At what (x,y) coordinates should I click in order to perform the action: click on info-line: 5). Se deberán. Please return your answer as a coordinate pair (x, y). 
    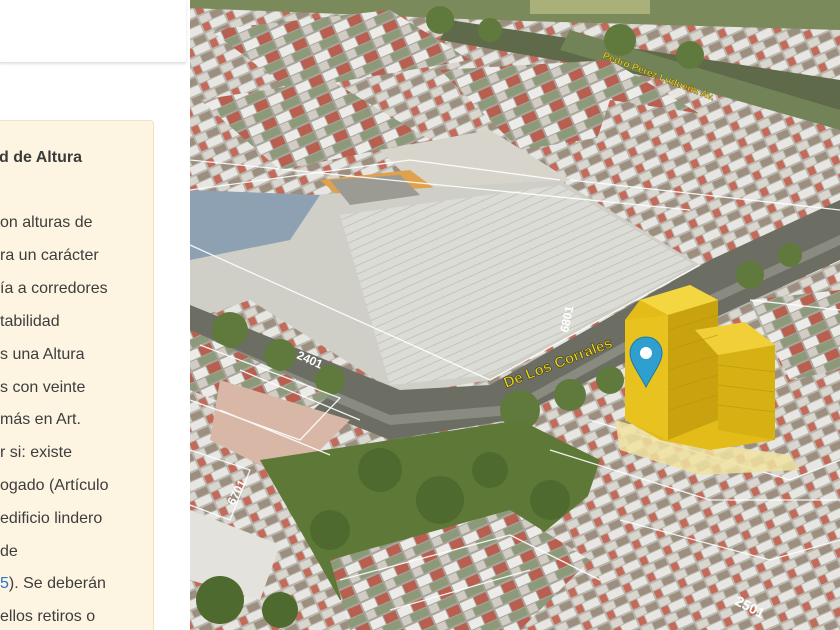
    Looking at the image, I should click on (53, 584).